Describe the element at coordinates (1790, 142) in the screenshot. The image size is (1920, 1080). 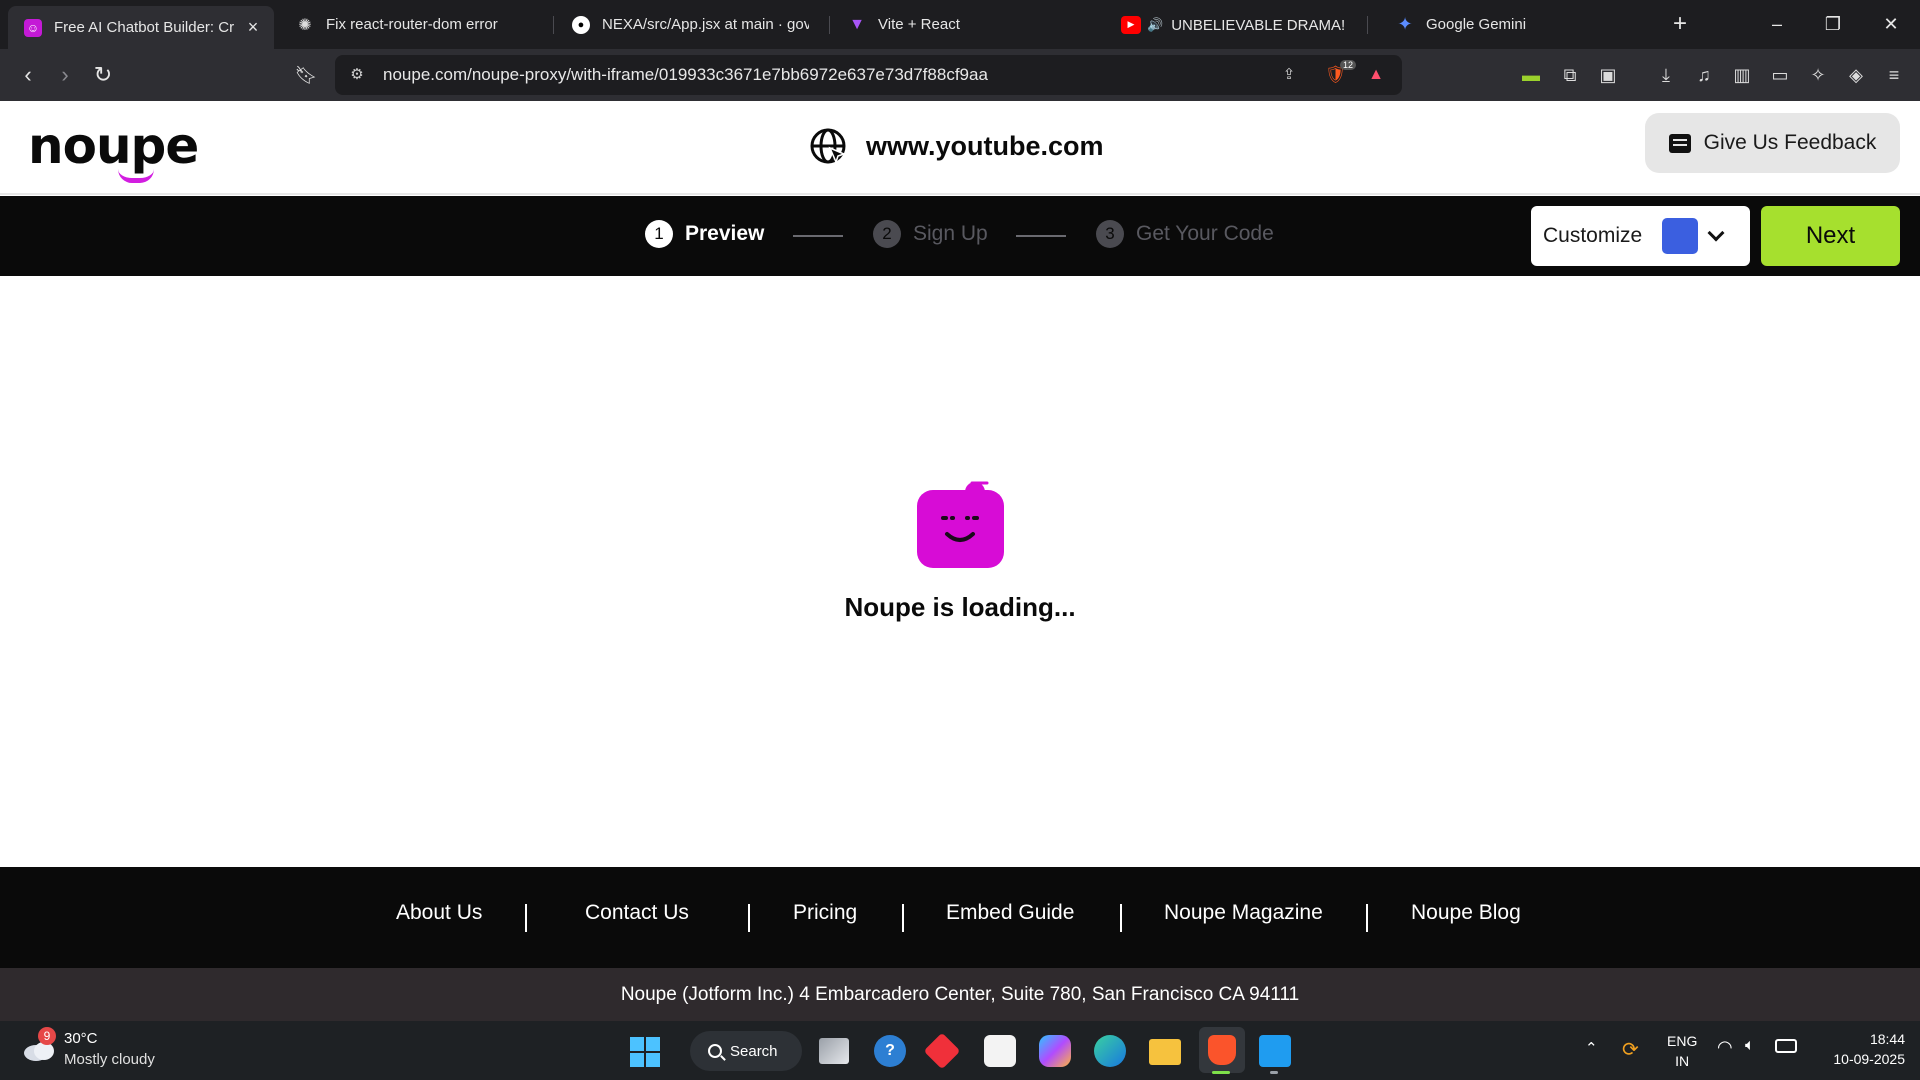
I see `feedback-label: Give Us Feedback` at that location.